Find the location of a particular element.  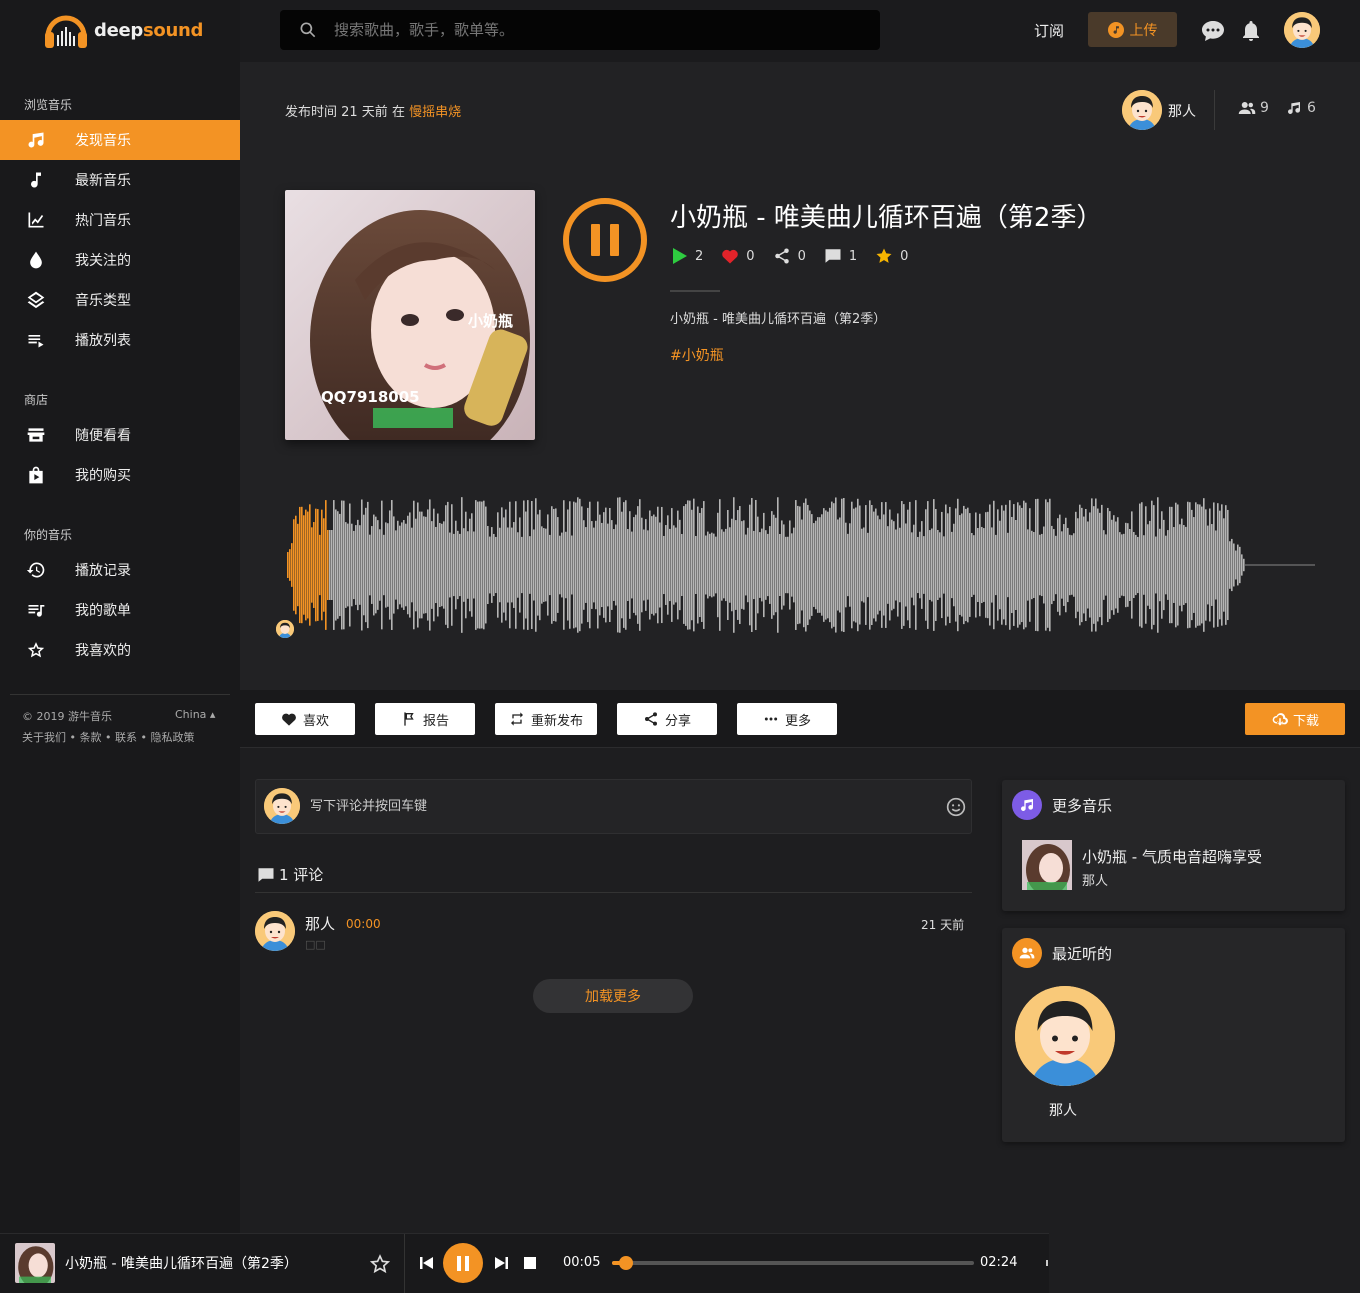

likes-stat: 0 is located at coordinates (738, 256).